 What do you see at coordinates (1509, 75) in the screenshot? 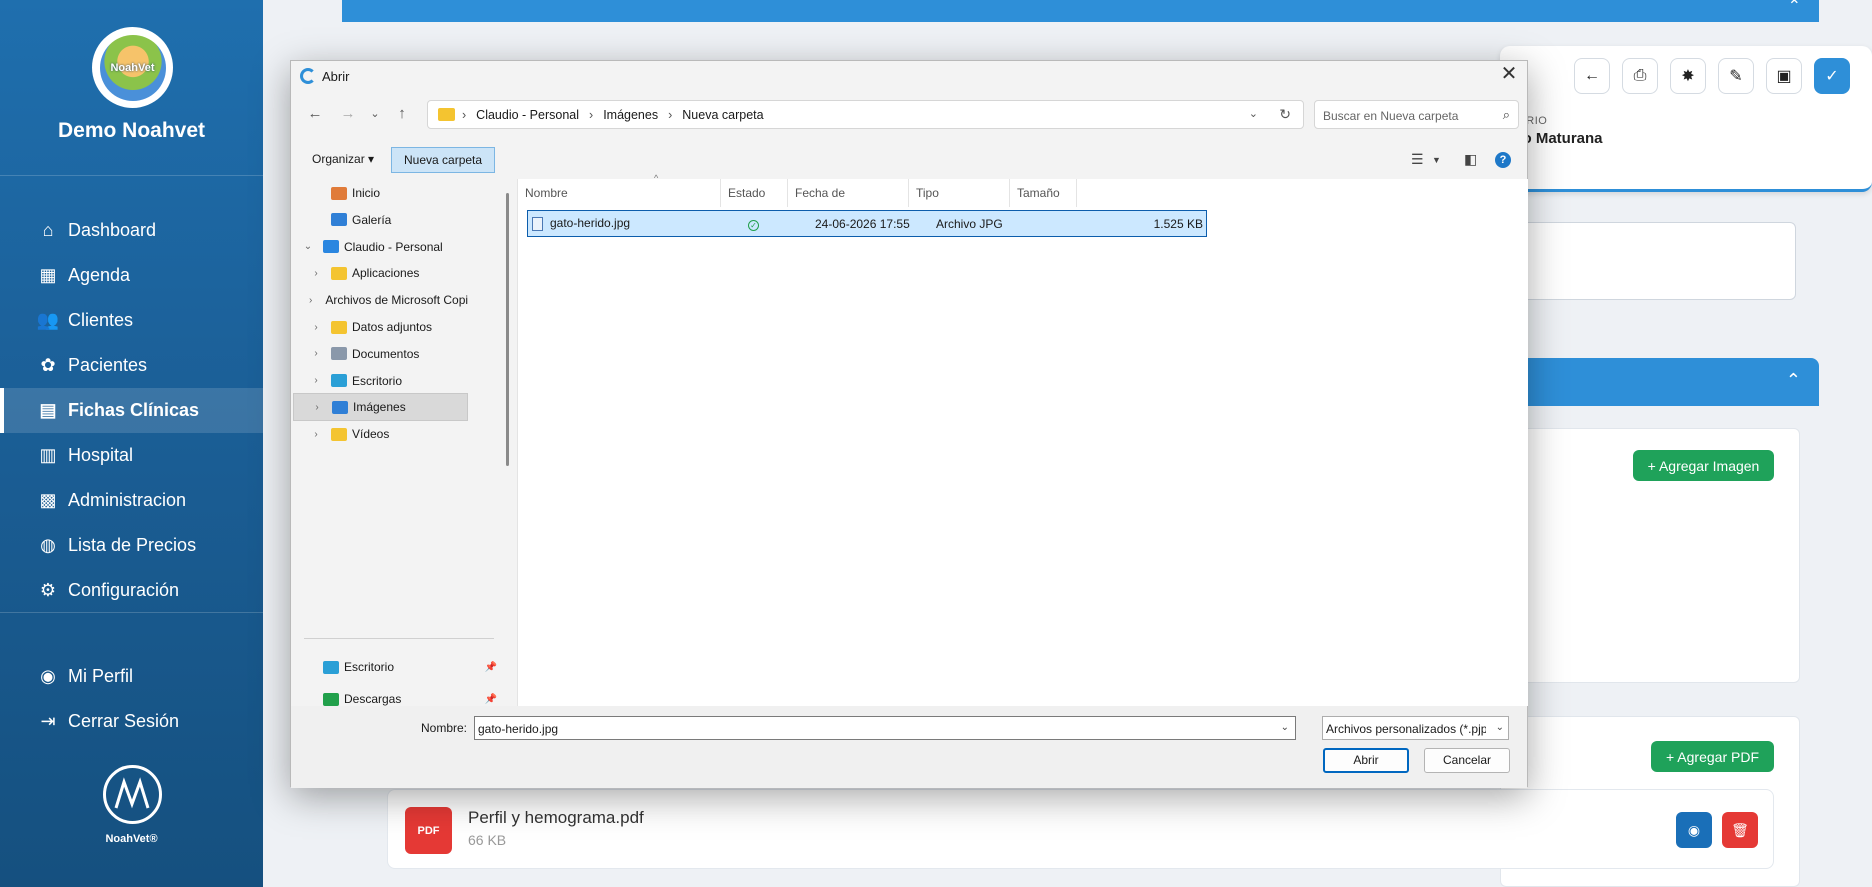
I see `close-icon: ✕` at bounding box center [1509, 75].